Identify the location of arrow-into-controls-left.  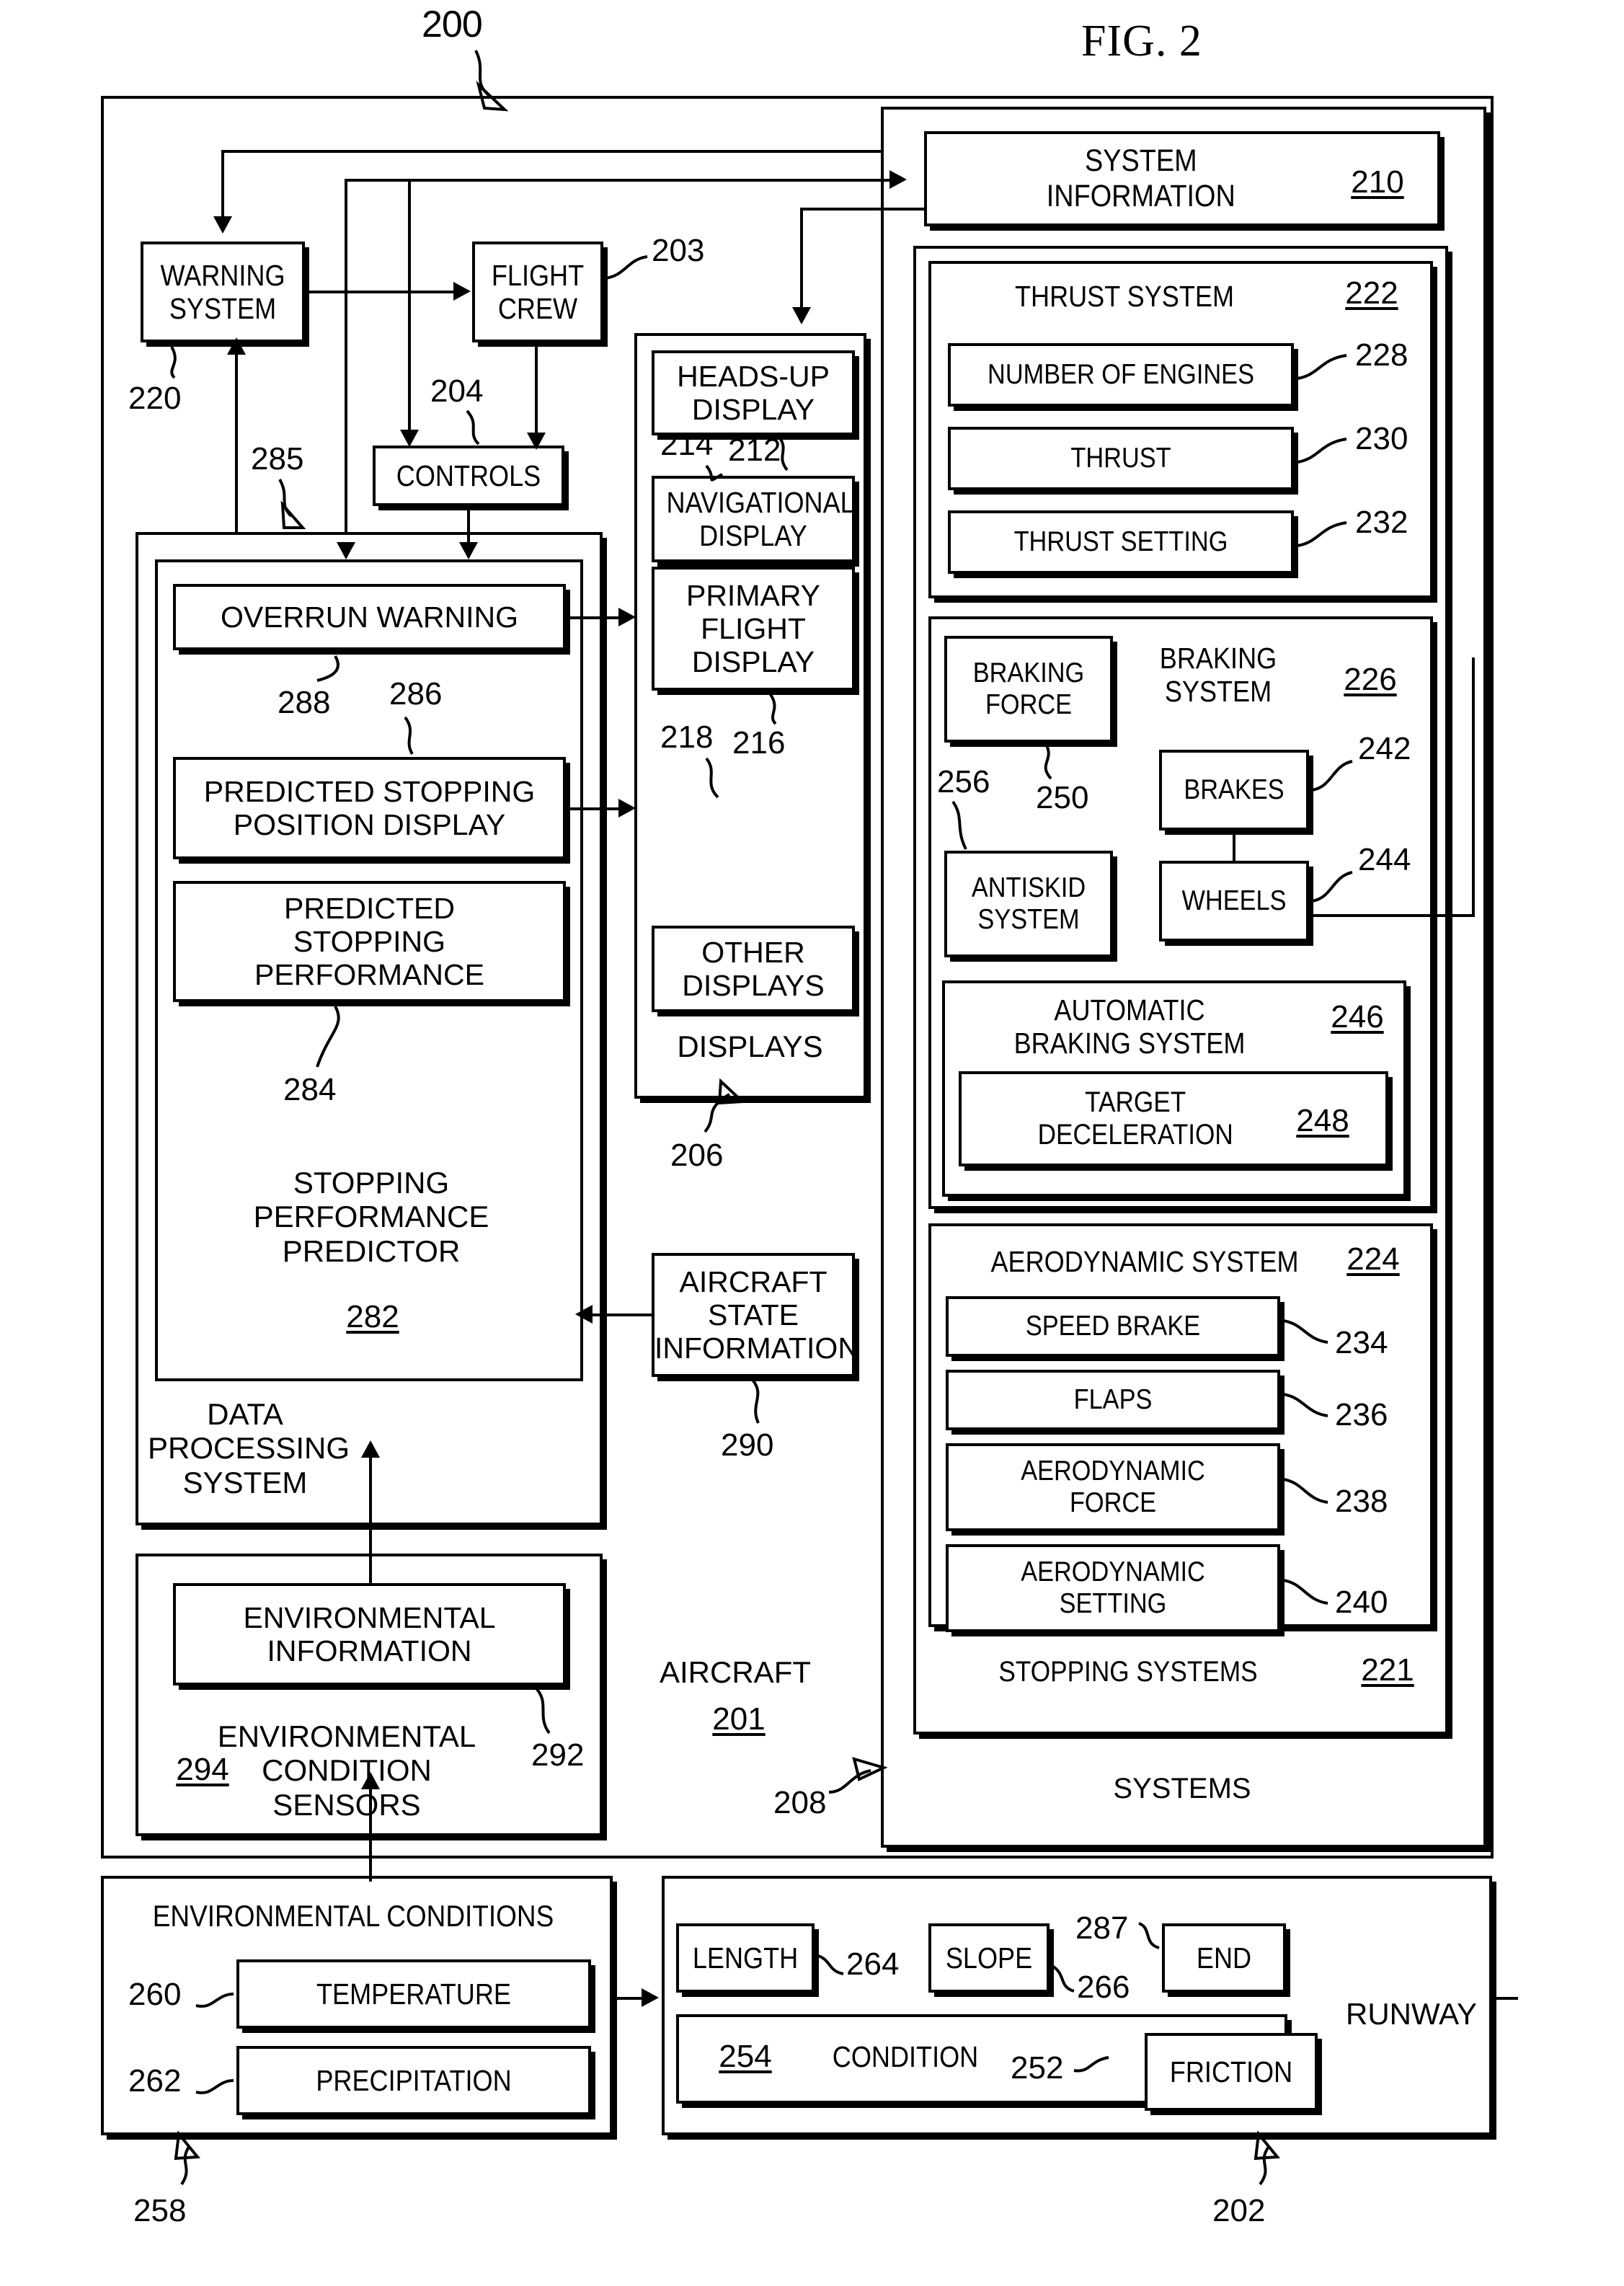
(410, 439).